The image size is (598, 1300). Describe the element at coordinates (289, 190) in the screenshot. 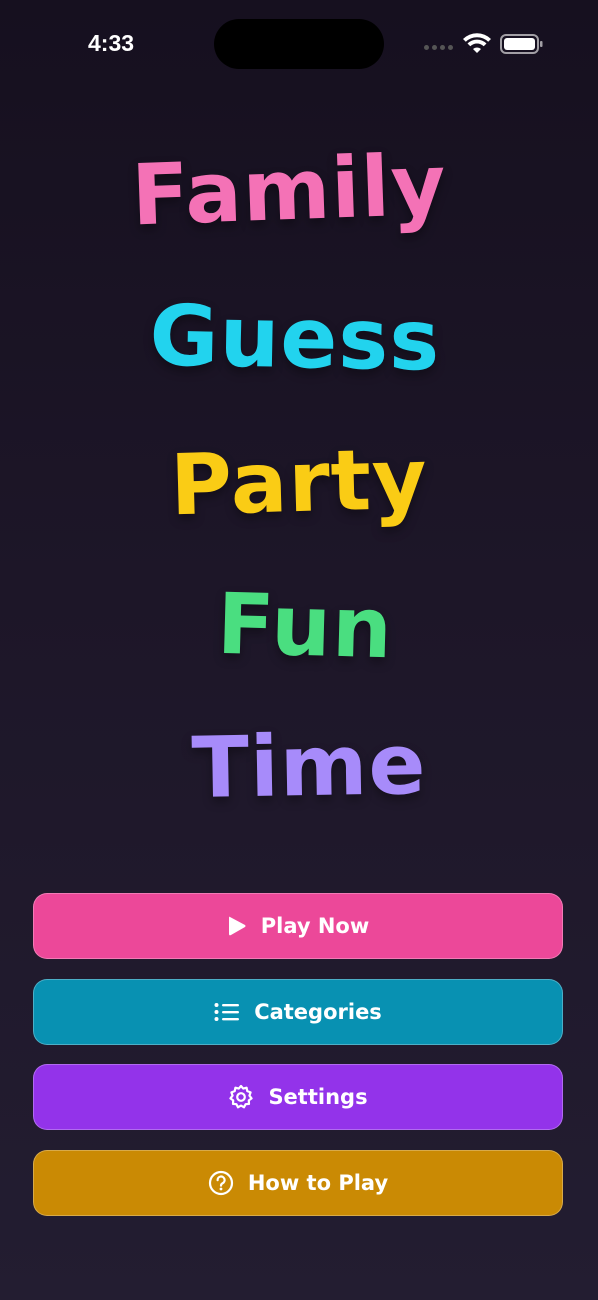

I see `title-word-family: Family` at that location.